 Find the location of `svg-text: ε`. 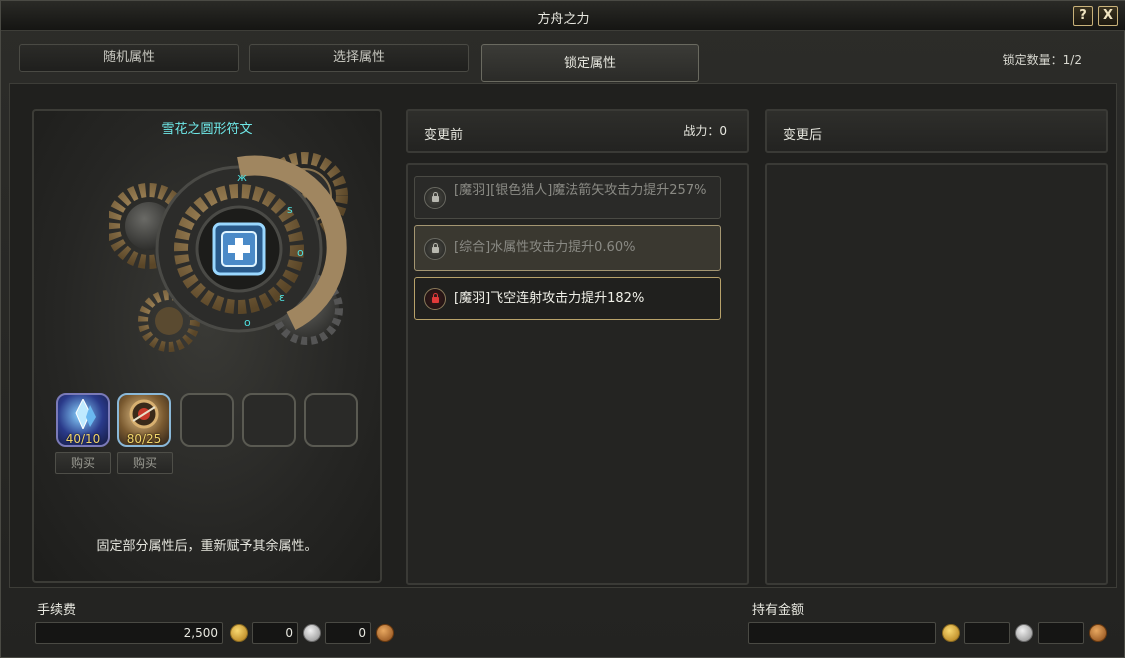

svg-text: ε is located at coordinates (282, 297).